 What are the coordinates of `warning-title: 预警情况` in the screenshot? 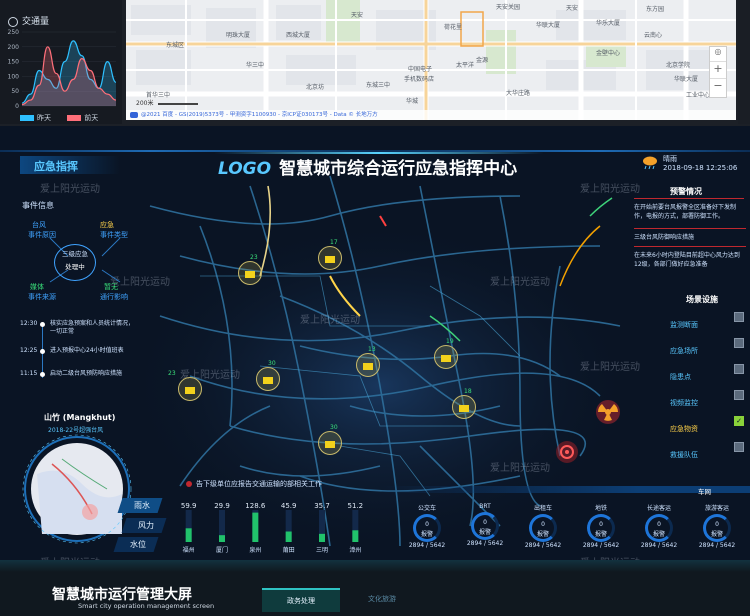 It's located at (686, 191).